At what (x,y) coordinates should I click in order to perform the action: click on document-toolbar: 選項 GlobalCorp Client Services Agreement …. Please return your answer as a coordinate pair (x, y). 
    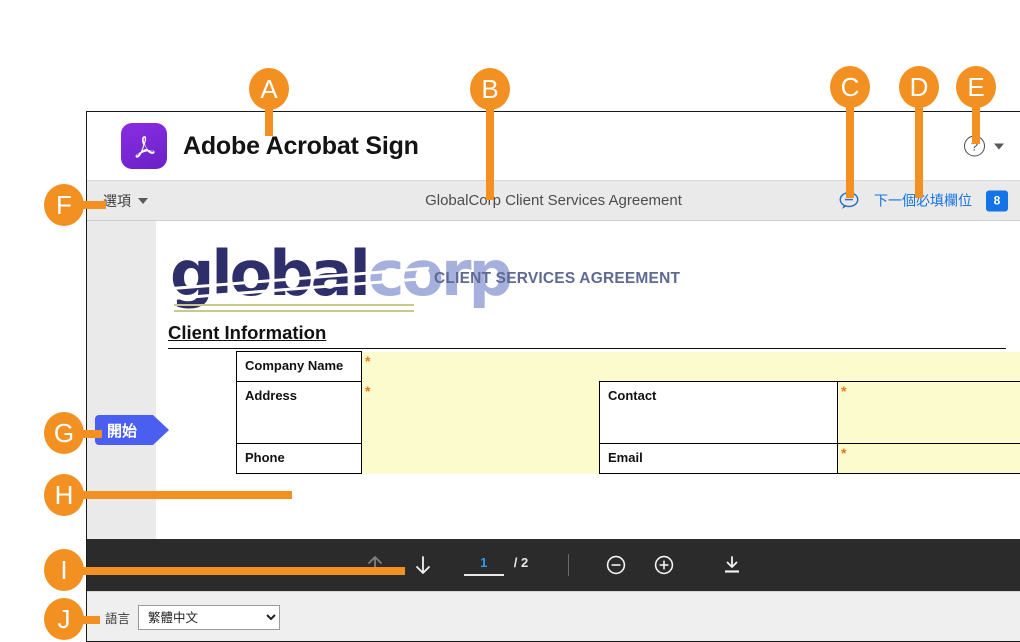
    Looking at the image, I should click on (553, 201).